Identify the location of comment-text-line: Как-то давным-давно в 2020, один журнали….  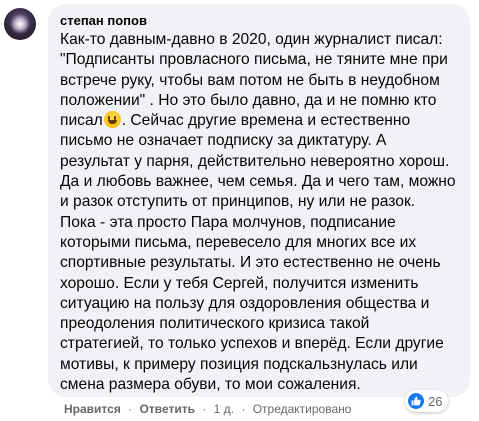
(251, 39).